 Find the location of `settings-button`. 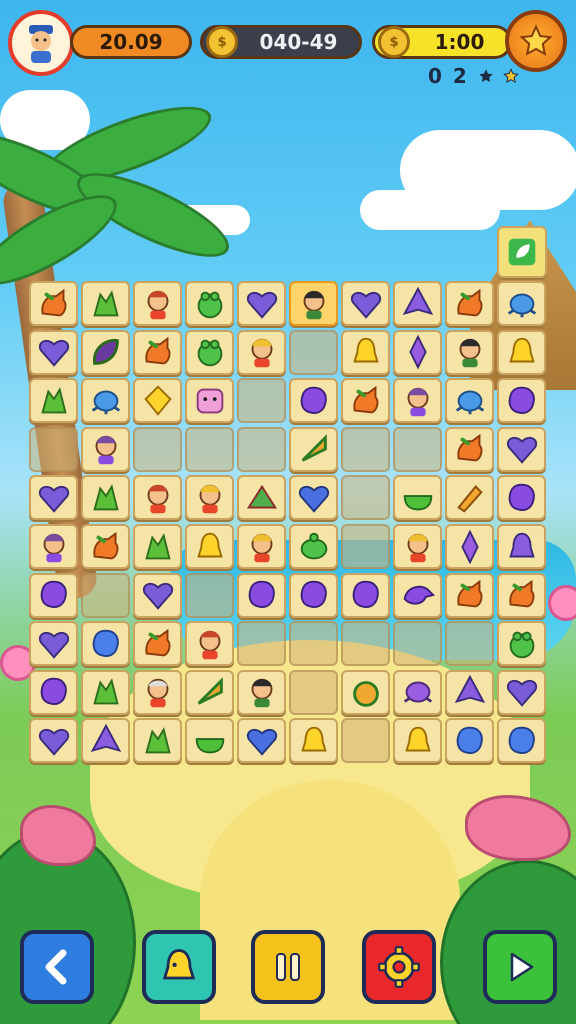

settings-button is located at coordinates (399, 967).